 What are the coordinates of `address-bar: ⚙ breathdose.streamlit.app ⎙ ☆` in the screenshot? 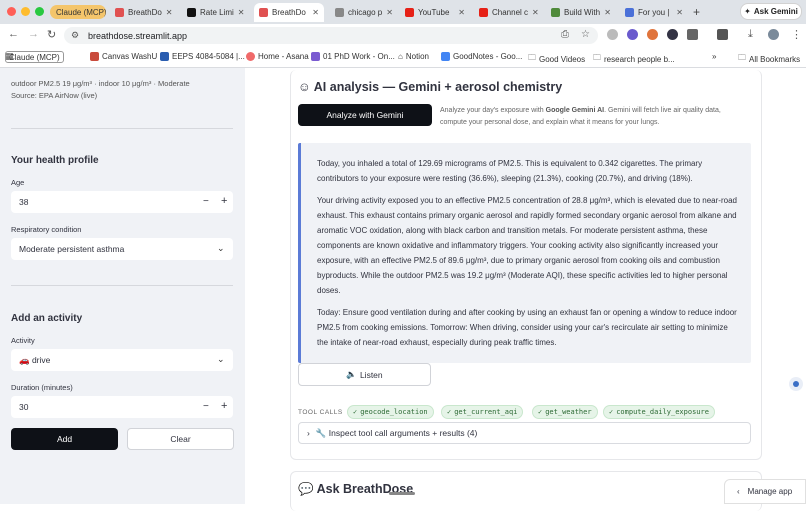 It's located at (331, 35).